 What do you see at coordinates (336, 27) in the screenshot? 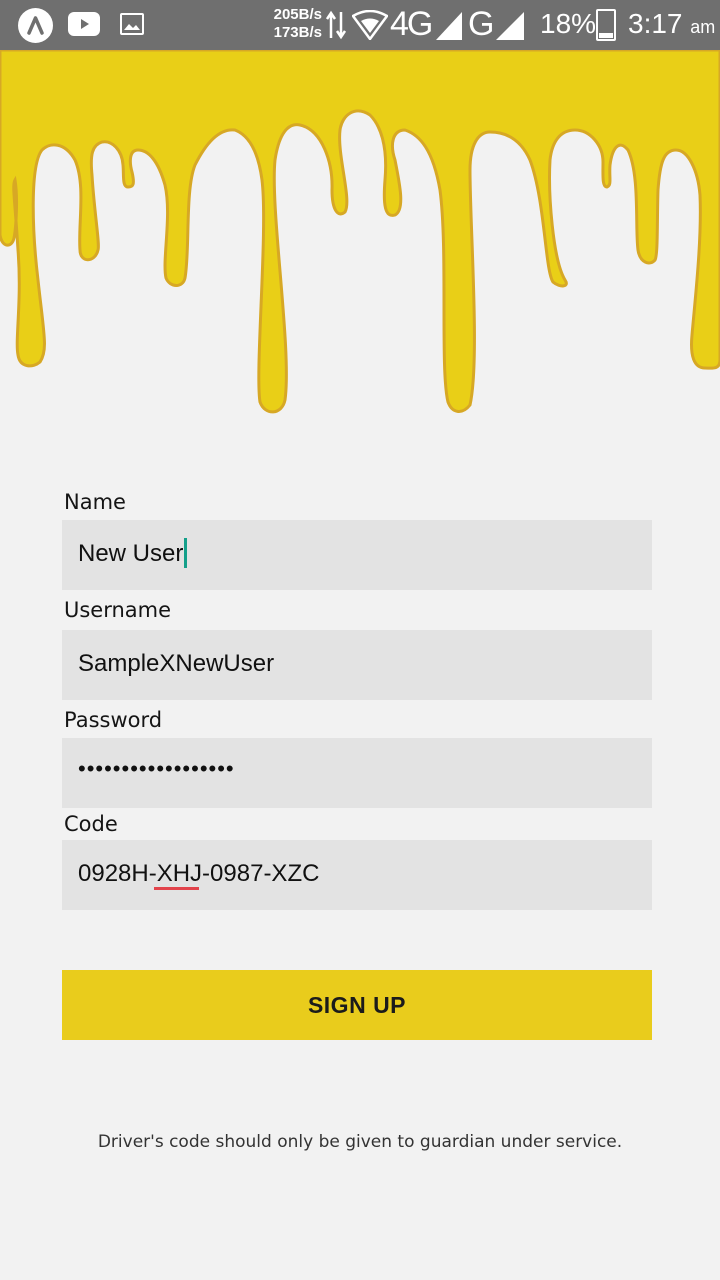
I see `data-arrows-icon` at bounding box center [336, 27].